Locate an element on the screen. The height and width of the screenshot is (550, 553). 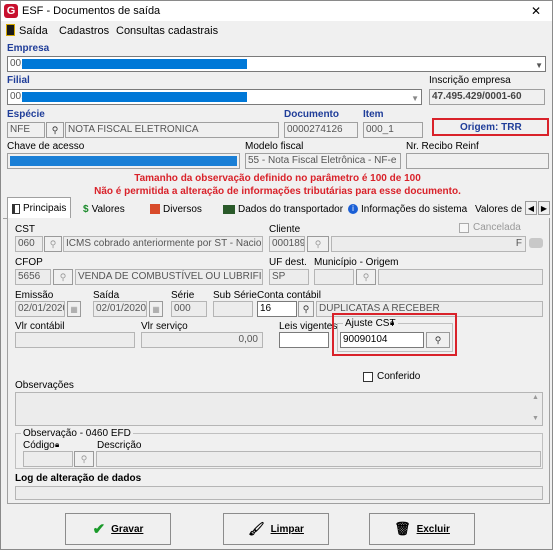
cancelada-checkbox is located at coordinates (464, 228).